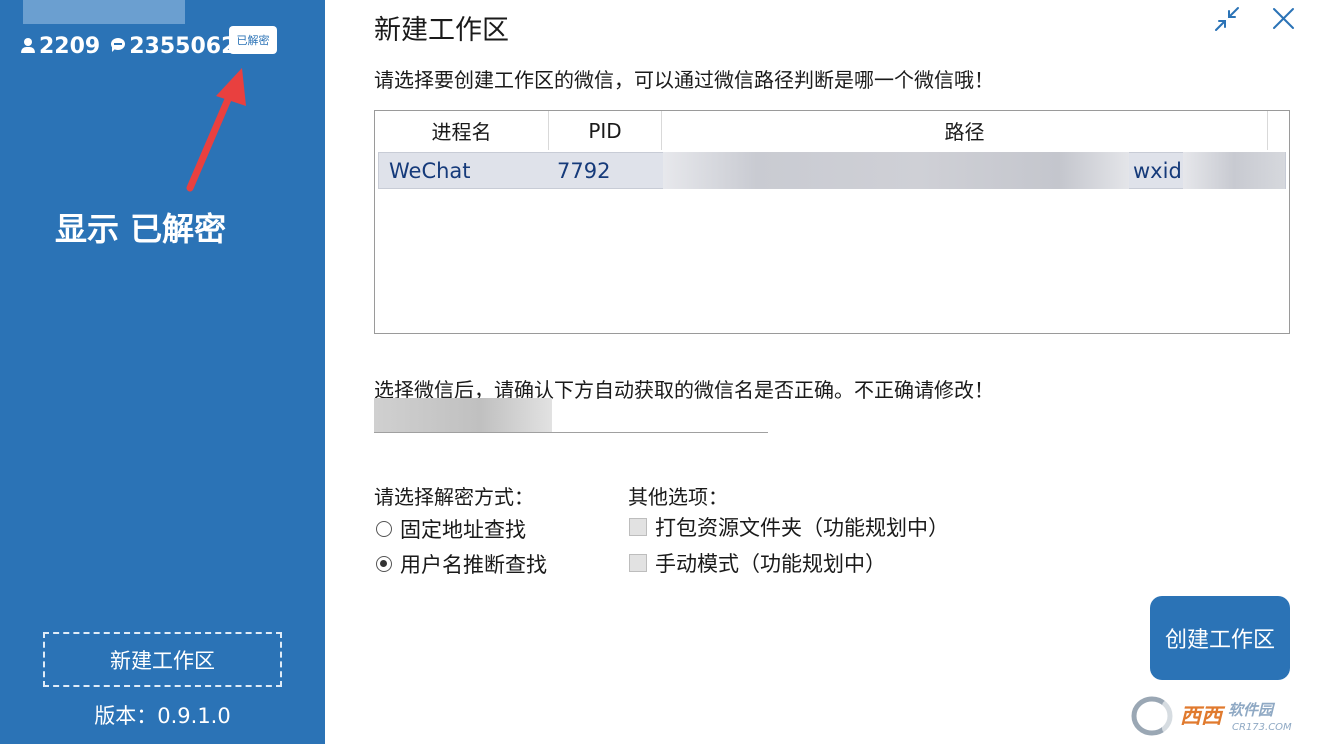 The image size is (1334, 744). I want to click on table-header: 进程名 PID 路径, so click(832, 130).